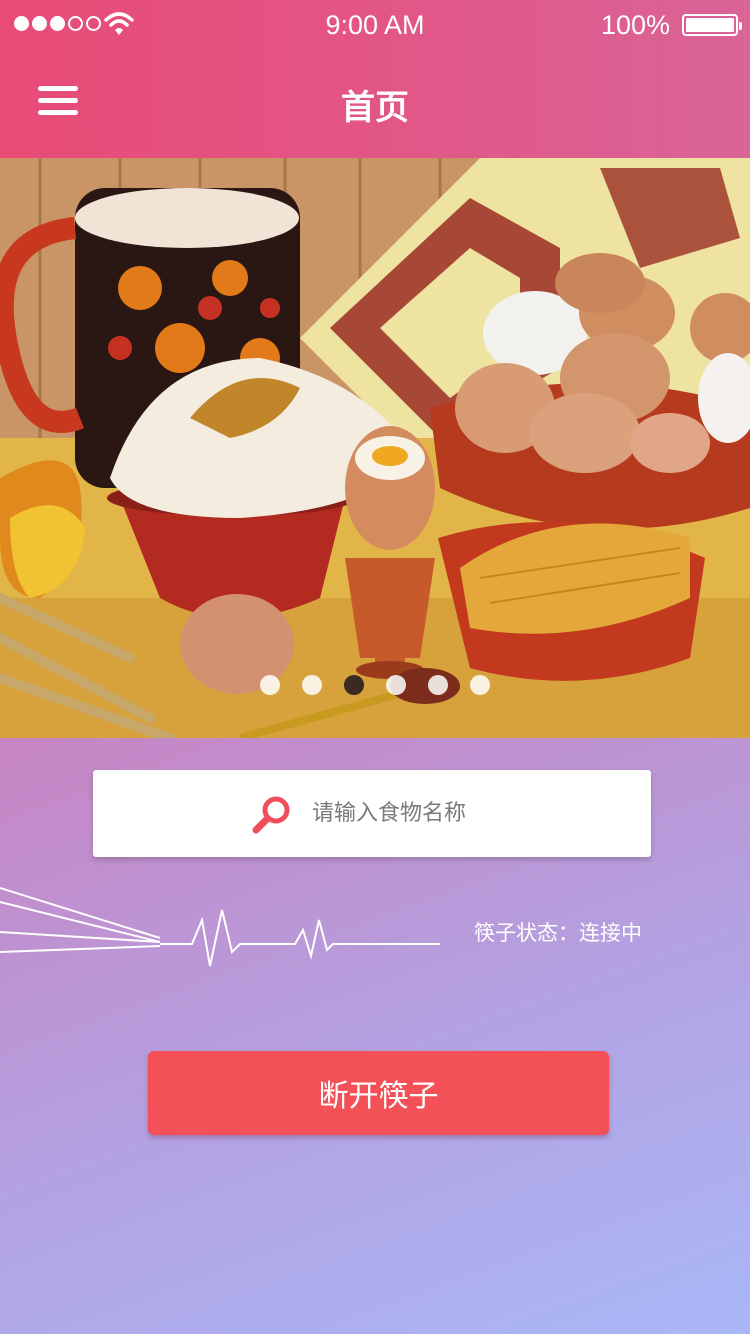 The image size is (750, 1334). Describe the element at coordinates (375, 25) in the screenshot. I see `status-bar: 9:00 AM 100%` at that location.